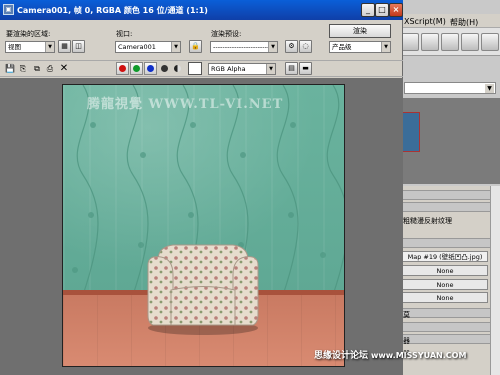 Image resolution: width=500 pixels, height=375 pixels. Describe the element at coordinates (78, 46) in the screenshot. I see `auto-region-icon: ◫` at that location.